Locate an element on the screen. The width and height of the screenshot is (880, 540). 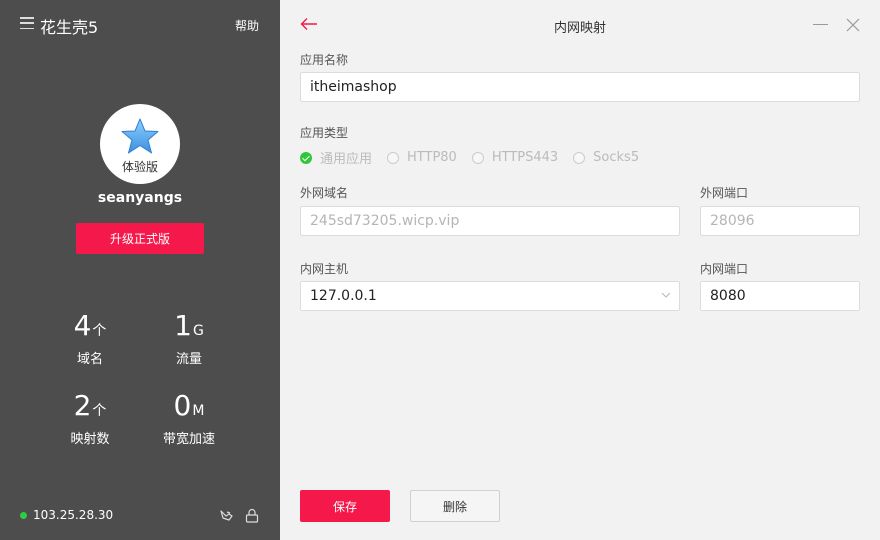
avatar: 体验版 is located at coordinates (140, 144).